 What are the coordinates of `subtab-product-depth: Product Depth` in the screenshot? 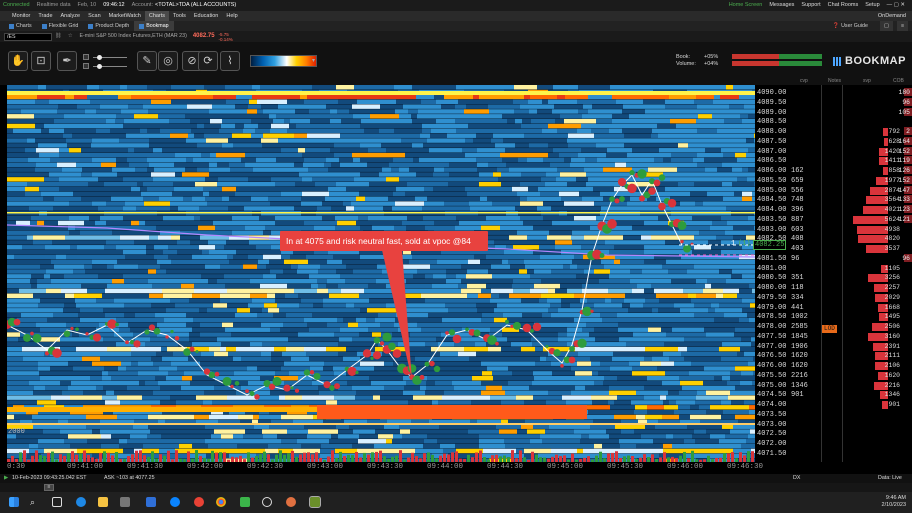 It's located at (108, 26).